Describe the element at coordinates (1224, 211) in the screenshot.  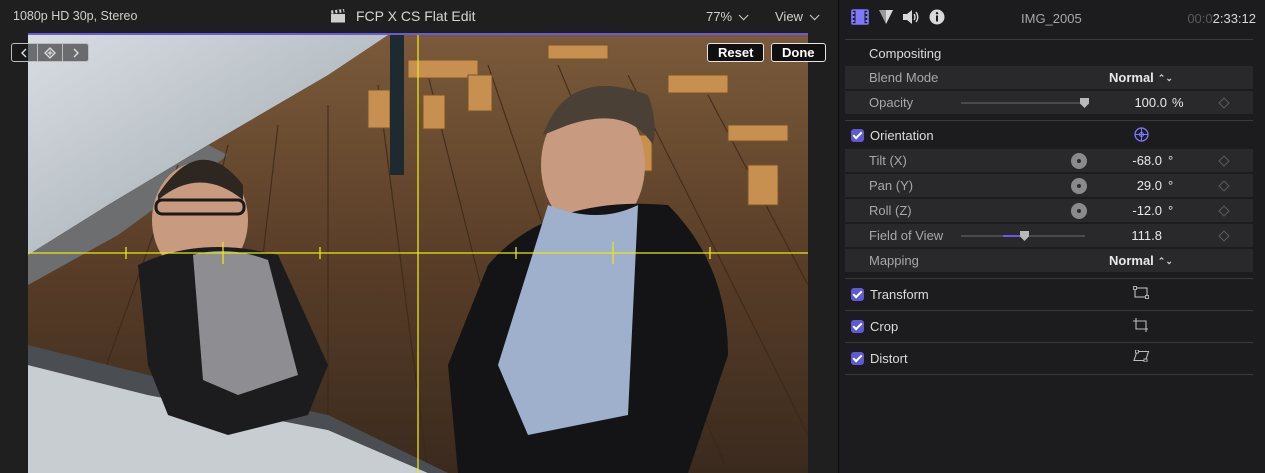
I see `roll-keyframe-button` at that location.